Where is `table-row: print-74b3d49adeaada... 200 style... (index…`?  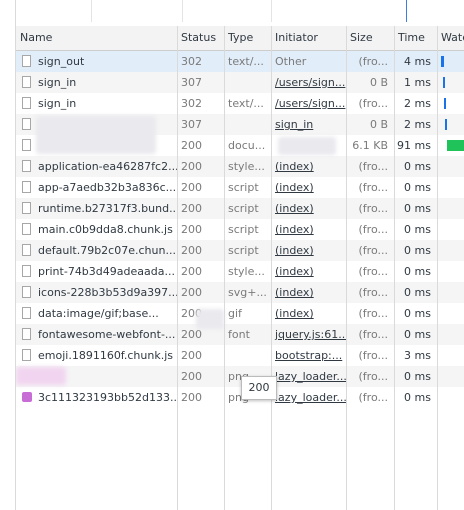
table-row: print-74b3d49adeaada... 200 style... (index… is located at coordinates (240, 271).